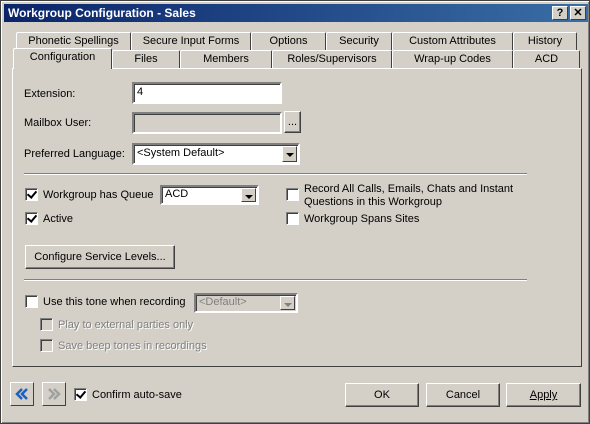 This screenshot has height=424, width=590. What do you see at coordinates (452, 59) in the screenshot?
I see `tab-wrap-up-codes: Wrap-up Codes` at bounding box center [452, 59].